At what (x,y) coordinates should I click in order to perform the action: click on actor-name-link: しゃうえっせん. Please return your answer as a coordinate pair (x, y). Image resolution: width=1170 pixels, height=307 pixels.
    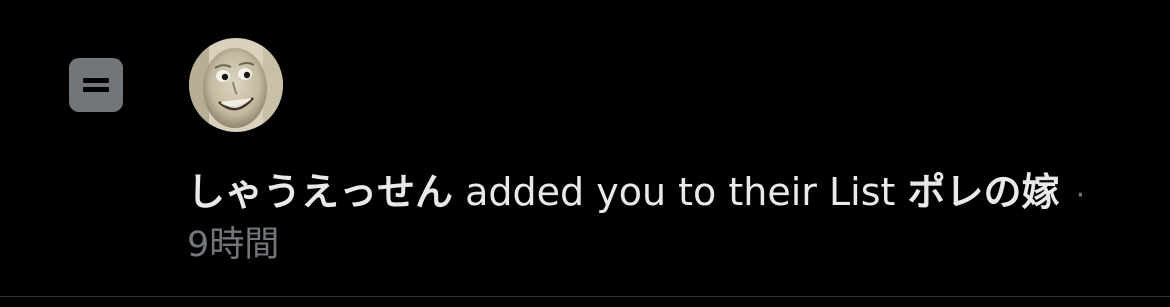
    Looking at the image, I should click on (320, 192).